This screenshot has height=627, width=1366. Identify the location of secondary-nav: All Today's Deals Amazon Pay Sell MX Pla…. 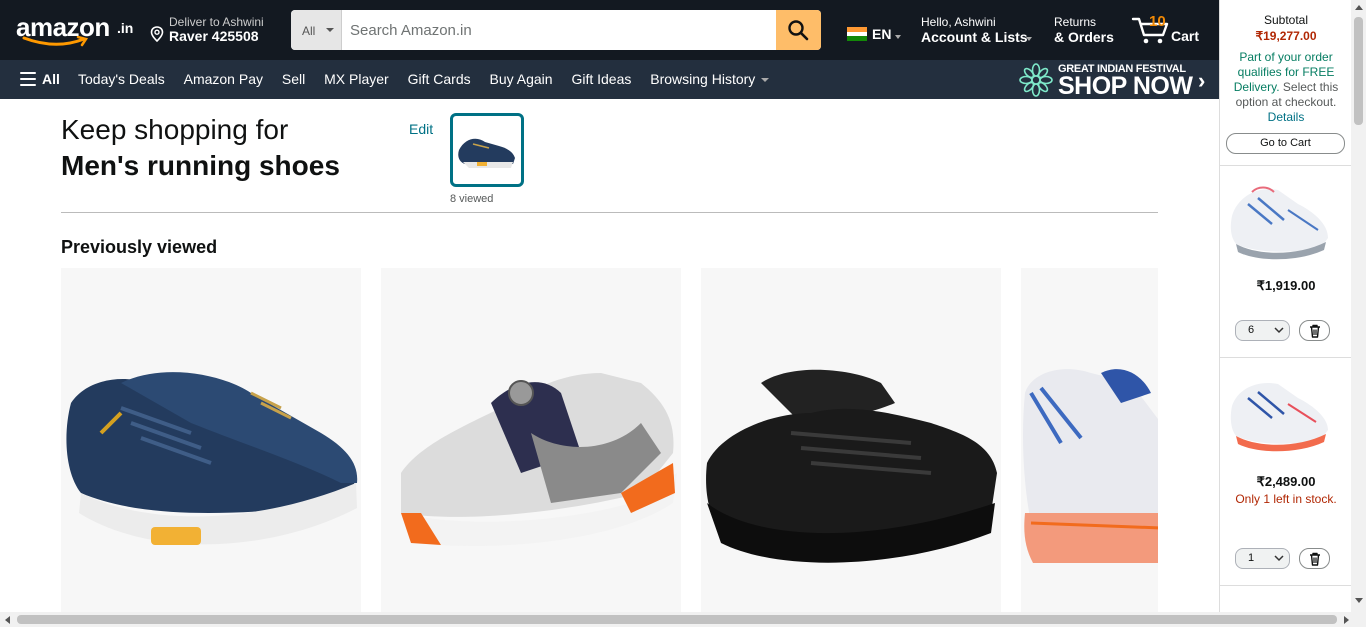
(609, 80).